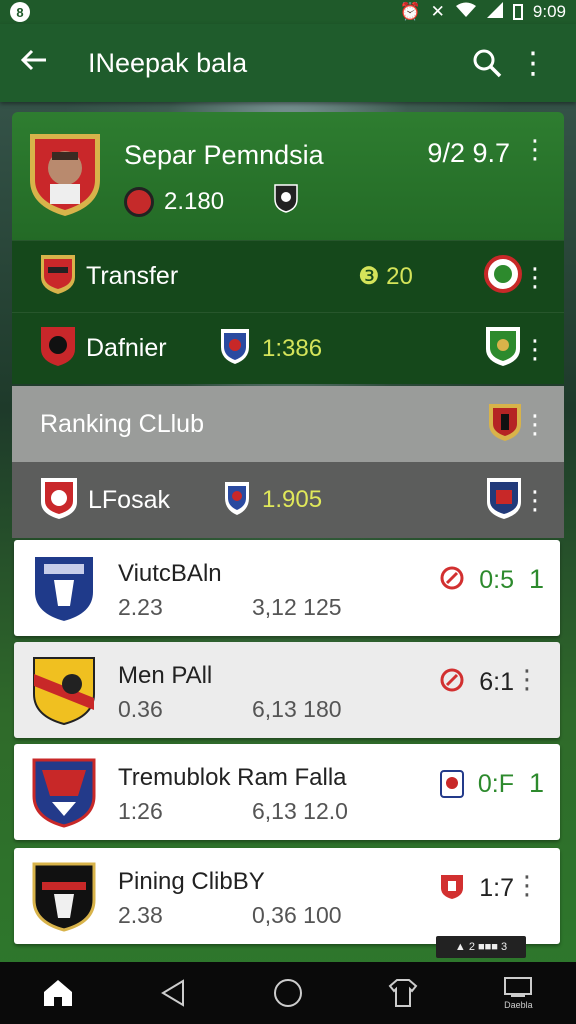  Describe the element at coordinates (140, 915) in the screenshot. I see `team-stat: 2.38` at that location.